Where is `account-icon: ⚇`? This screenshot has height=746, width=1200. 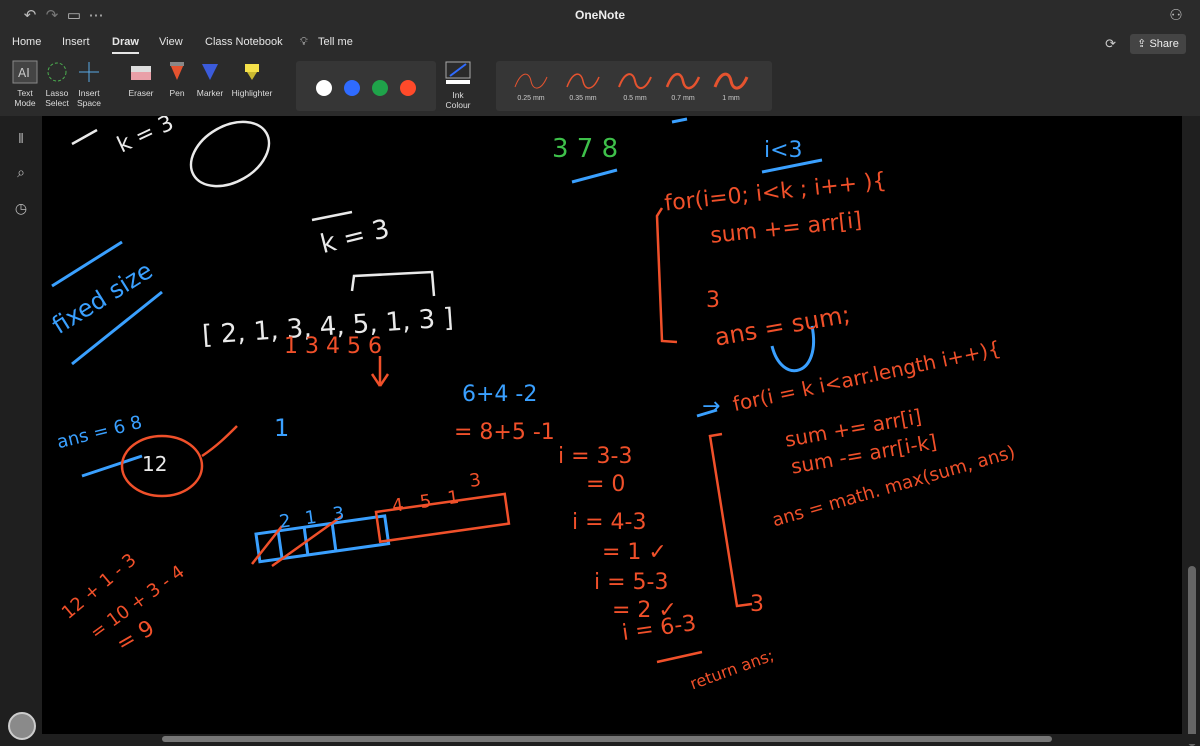
account-icon: ⚇ is located at coordinates (1176, 16).